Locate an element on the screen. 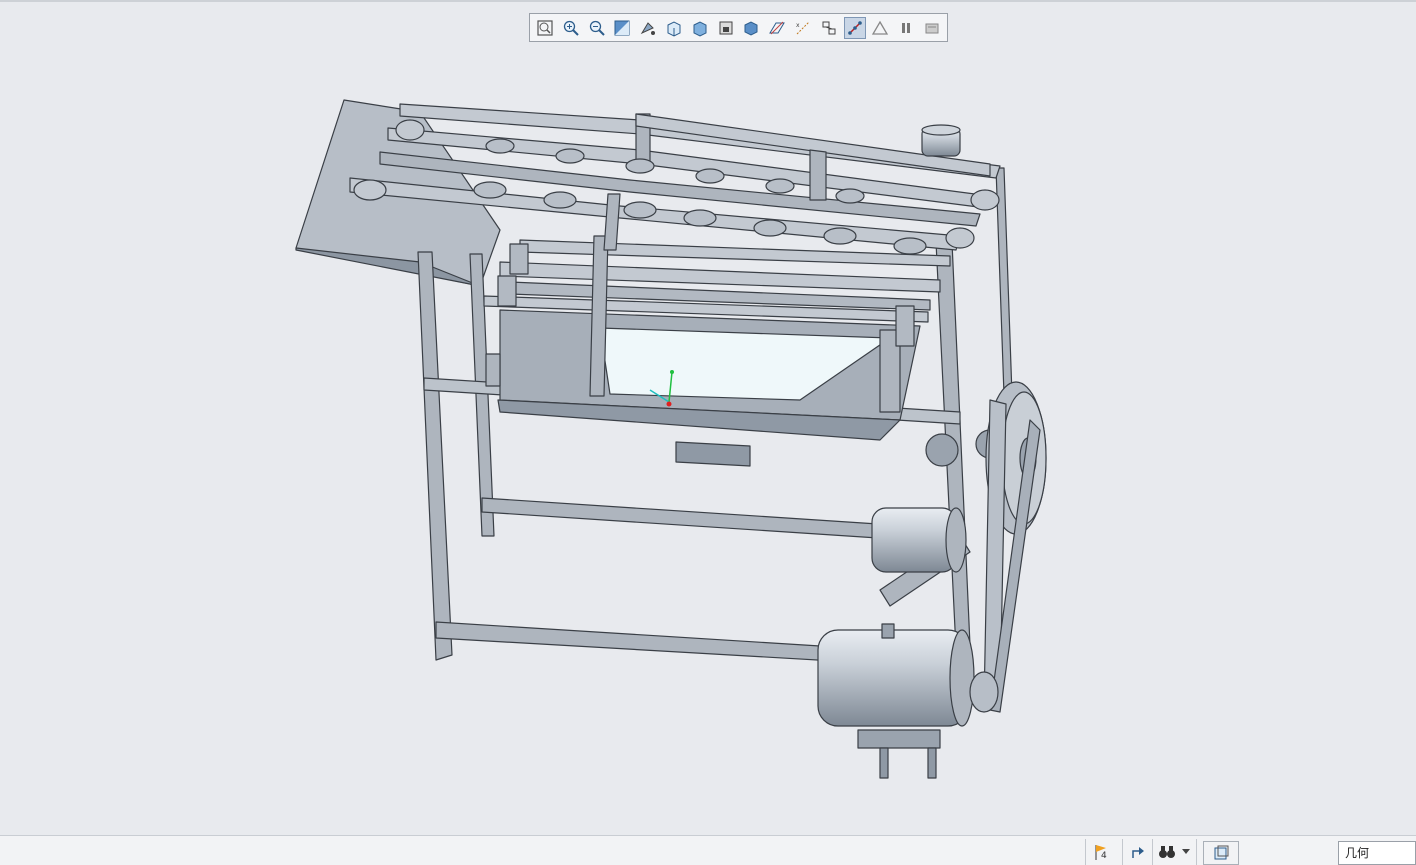 The image size is (1416, 865). view-toolbar: x is located at coordinates (738, 27).